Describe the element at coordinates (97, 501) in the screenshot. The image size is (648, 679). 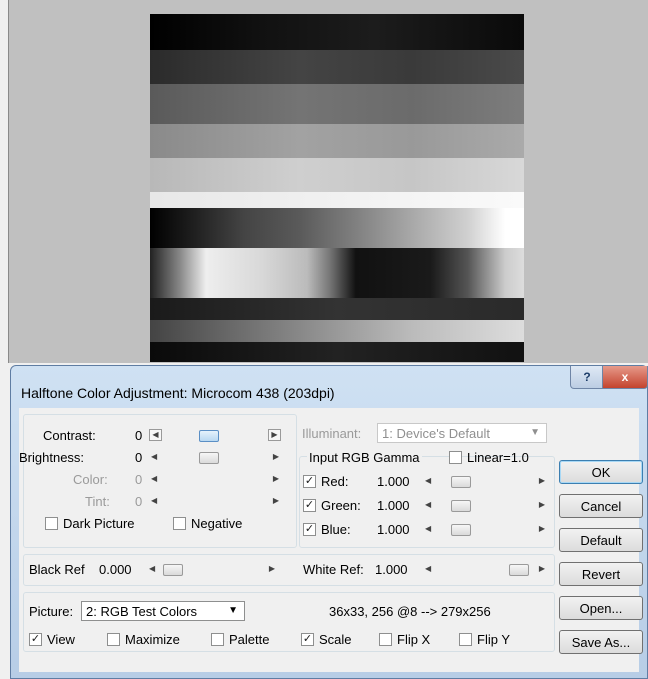
I see `tint-label: Tint:` at that location.